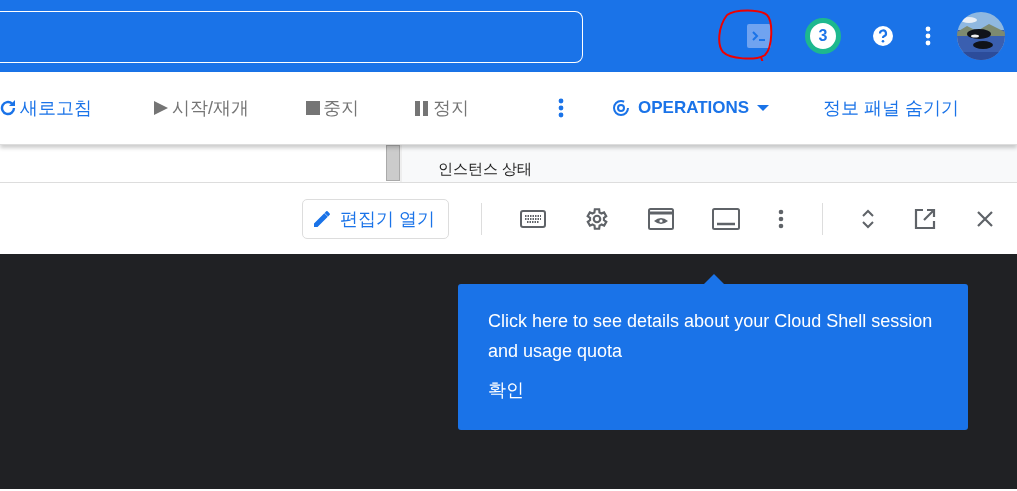  Describe the element at coordinates (763, 108) in the screenshot. I see `caret-icon` at that location.